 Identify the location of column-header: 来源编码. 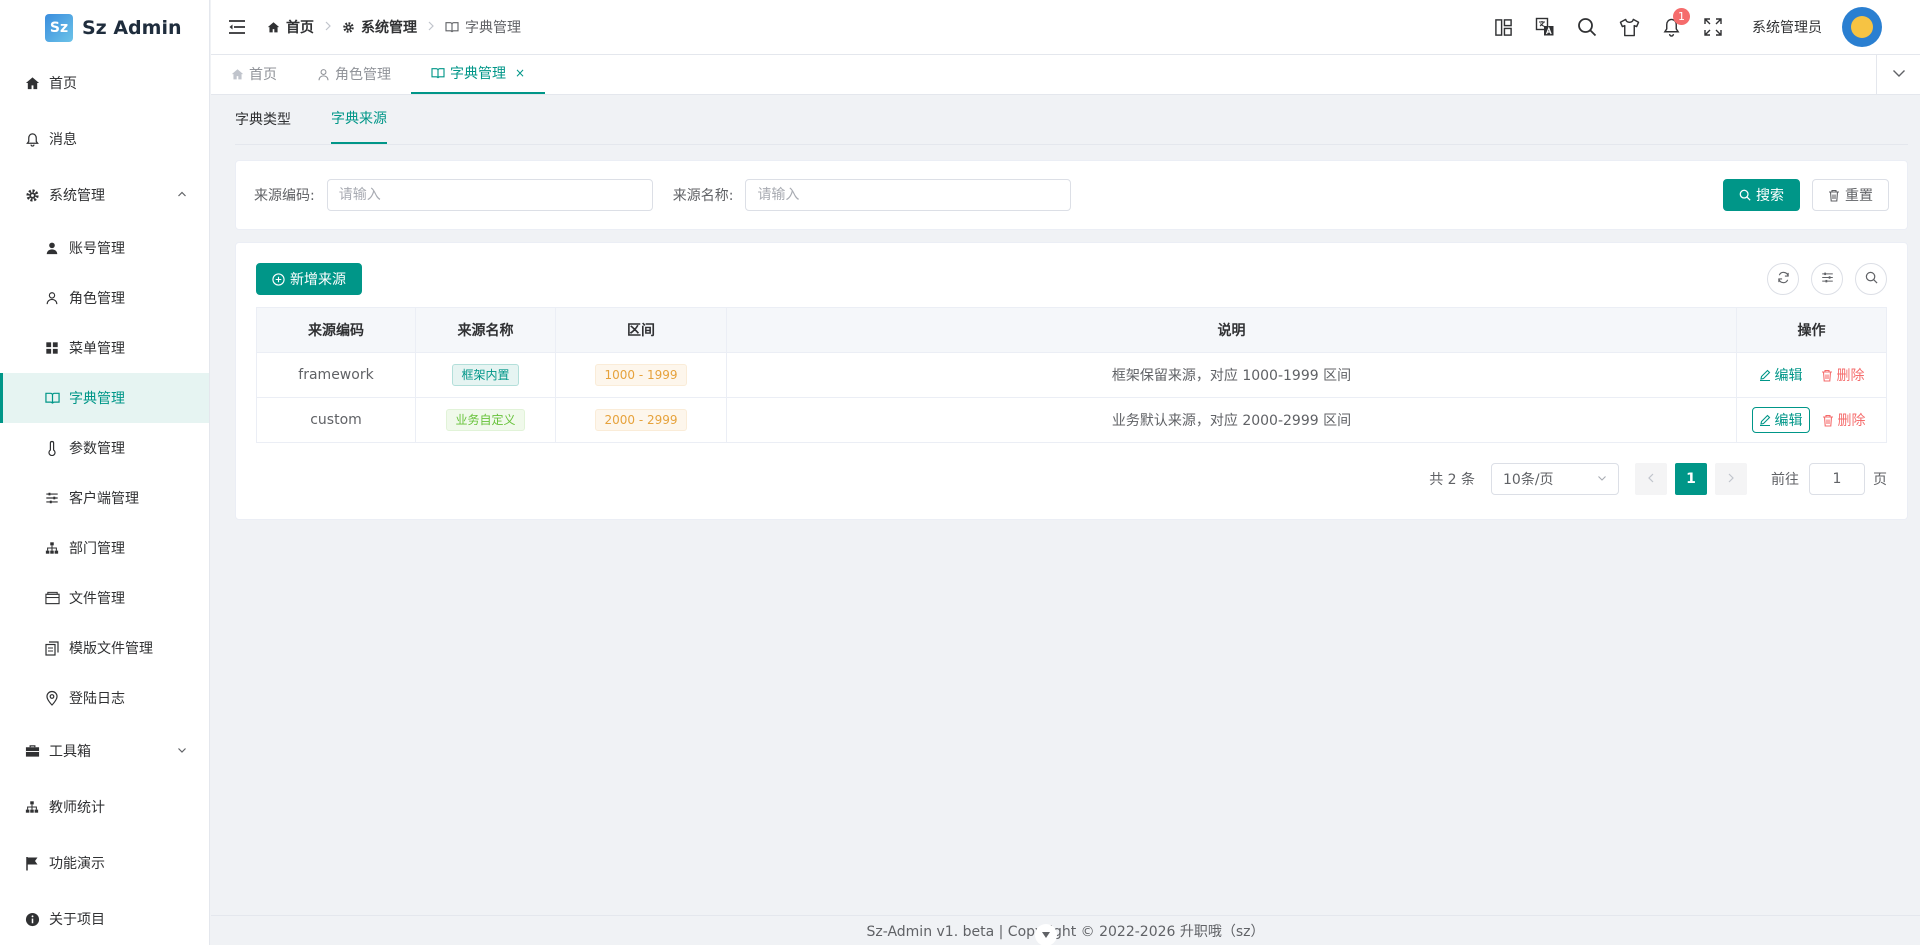
(336, 330).